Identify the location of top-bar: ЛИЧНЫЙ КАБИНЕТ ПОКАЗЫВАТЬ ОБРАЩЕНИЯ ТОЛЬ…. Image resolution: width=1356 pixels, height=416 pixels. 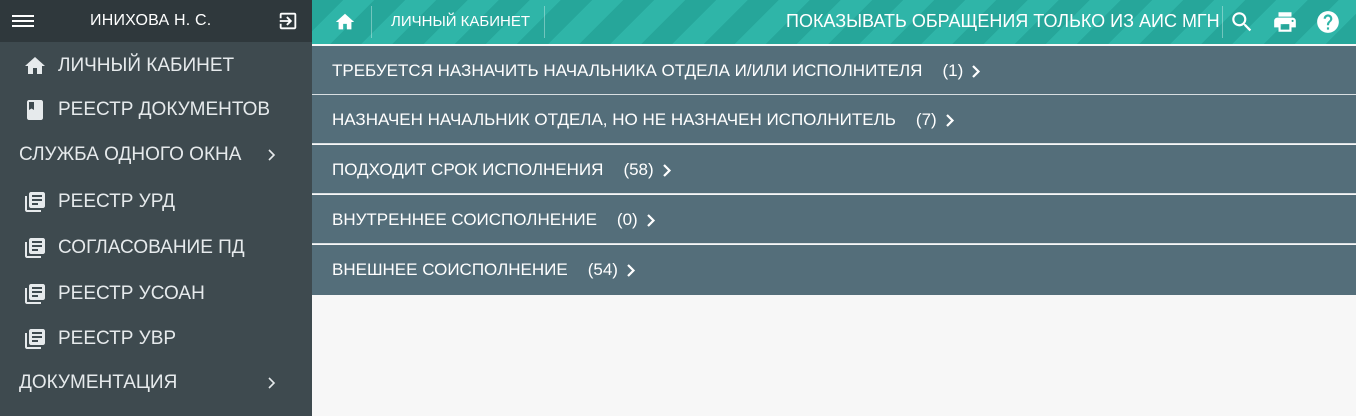
(834, 22).